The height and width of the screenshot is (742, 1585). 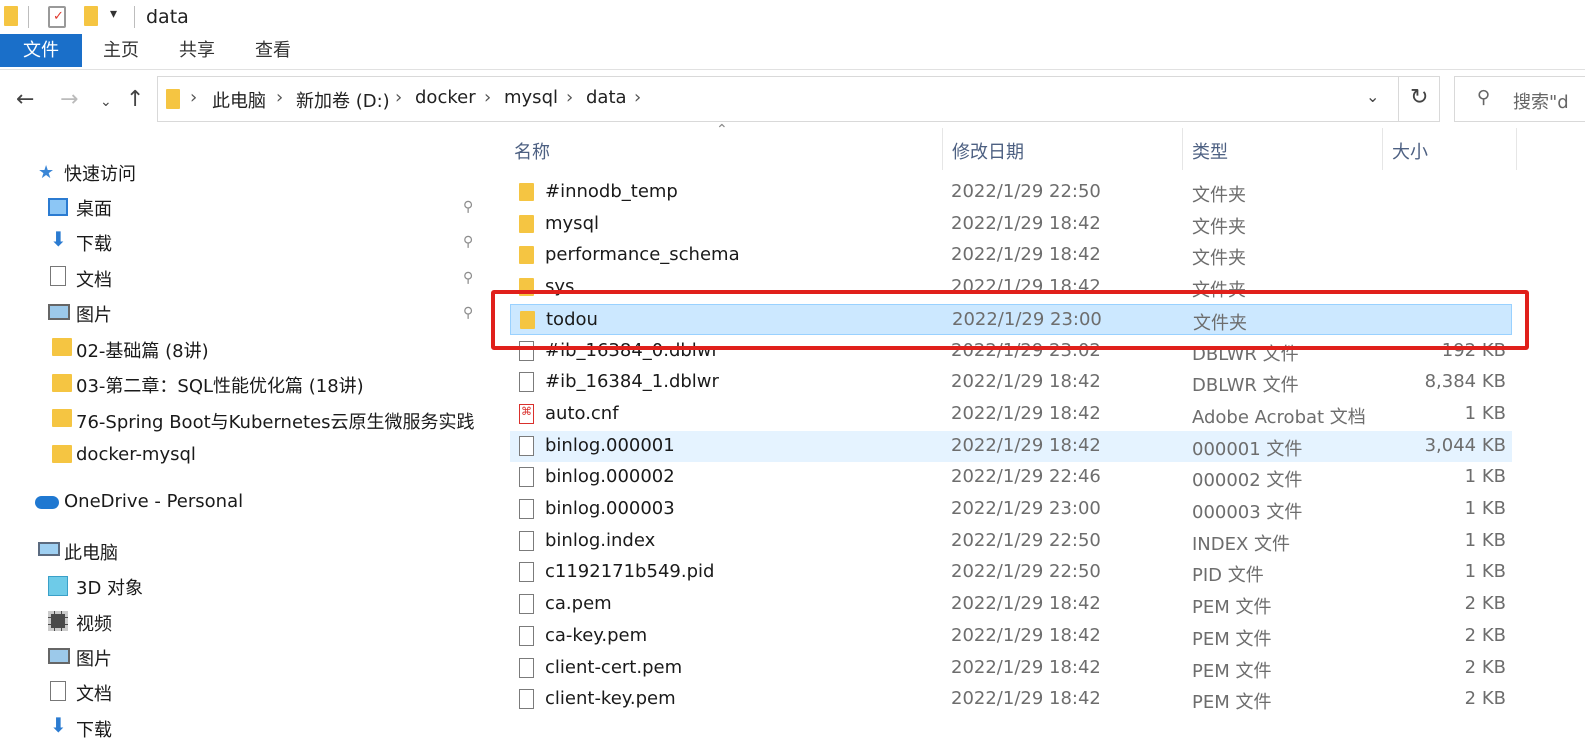 What do you see at coordinates (1465, 382) in the screenshot?
I see `file-size: 8,384 KB` at bounding box center [1465, 382].